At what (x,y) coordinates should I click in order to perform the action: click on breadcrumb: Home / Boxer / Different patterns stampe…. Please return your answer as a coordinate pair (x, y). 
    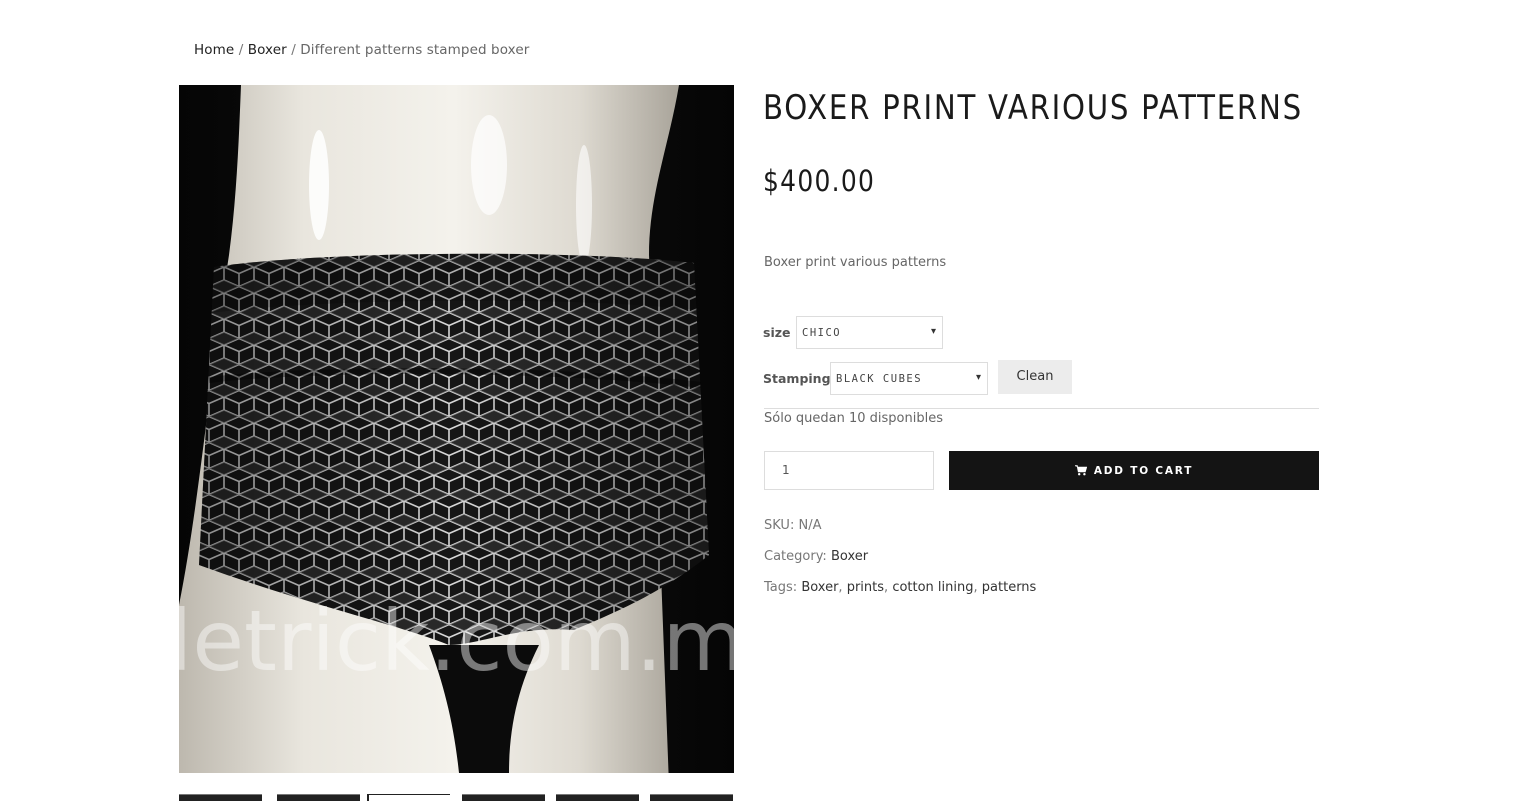
    Looking at the image, I should click on (361, 50).